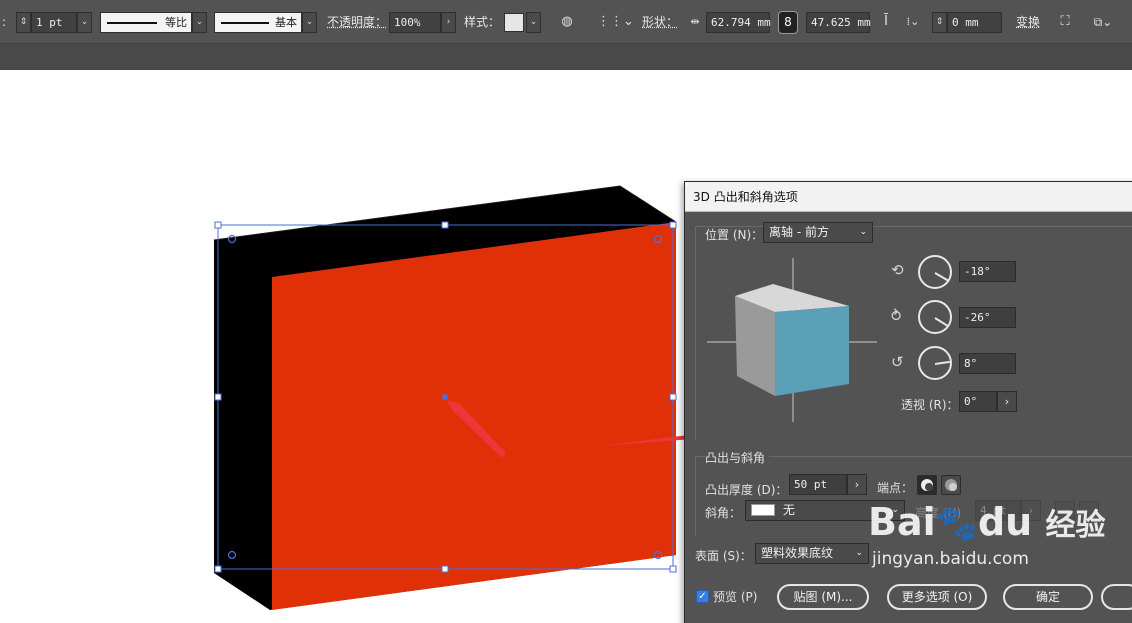 This screenshot has width=1132, height=623. I want to click on document-tab-bar, so click(566, 57).